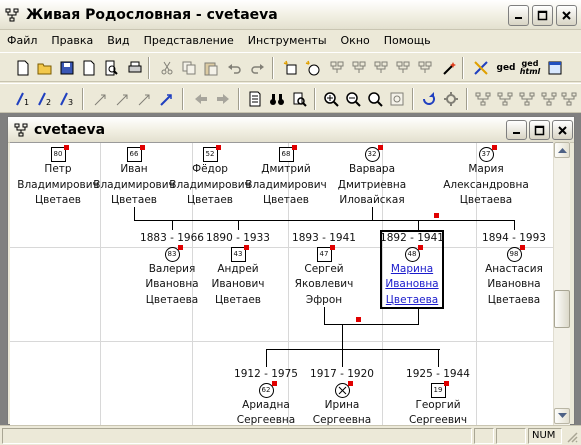 The width and height of the screenshot is (581, 445). What do you see at coordinates (22, 41) in the screenshot?
I see `menu-file: Файл` at bounding box center [22, 41].